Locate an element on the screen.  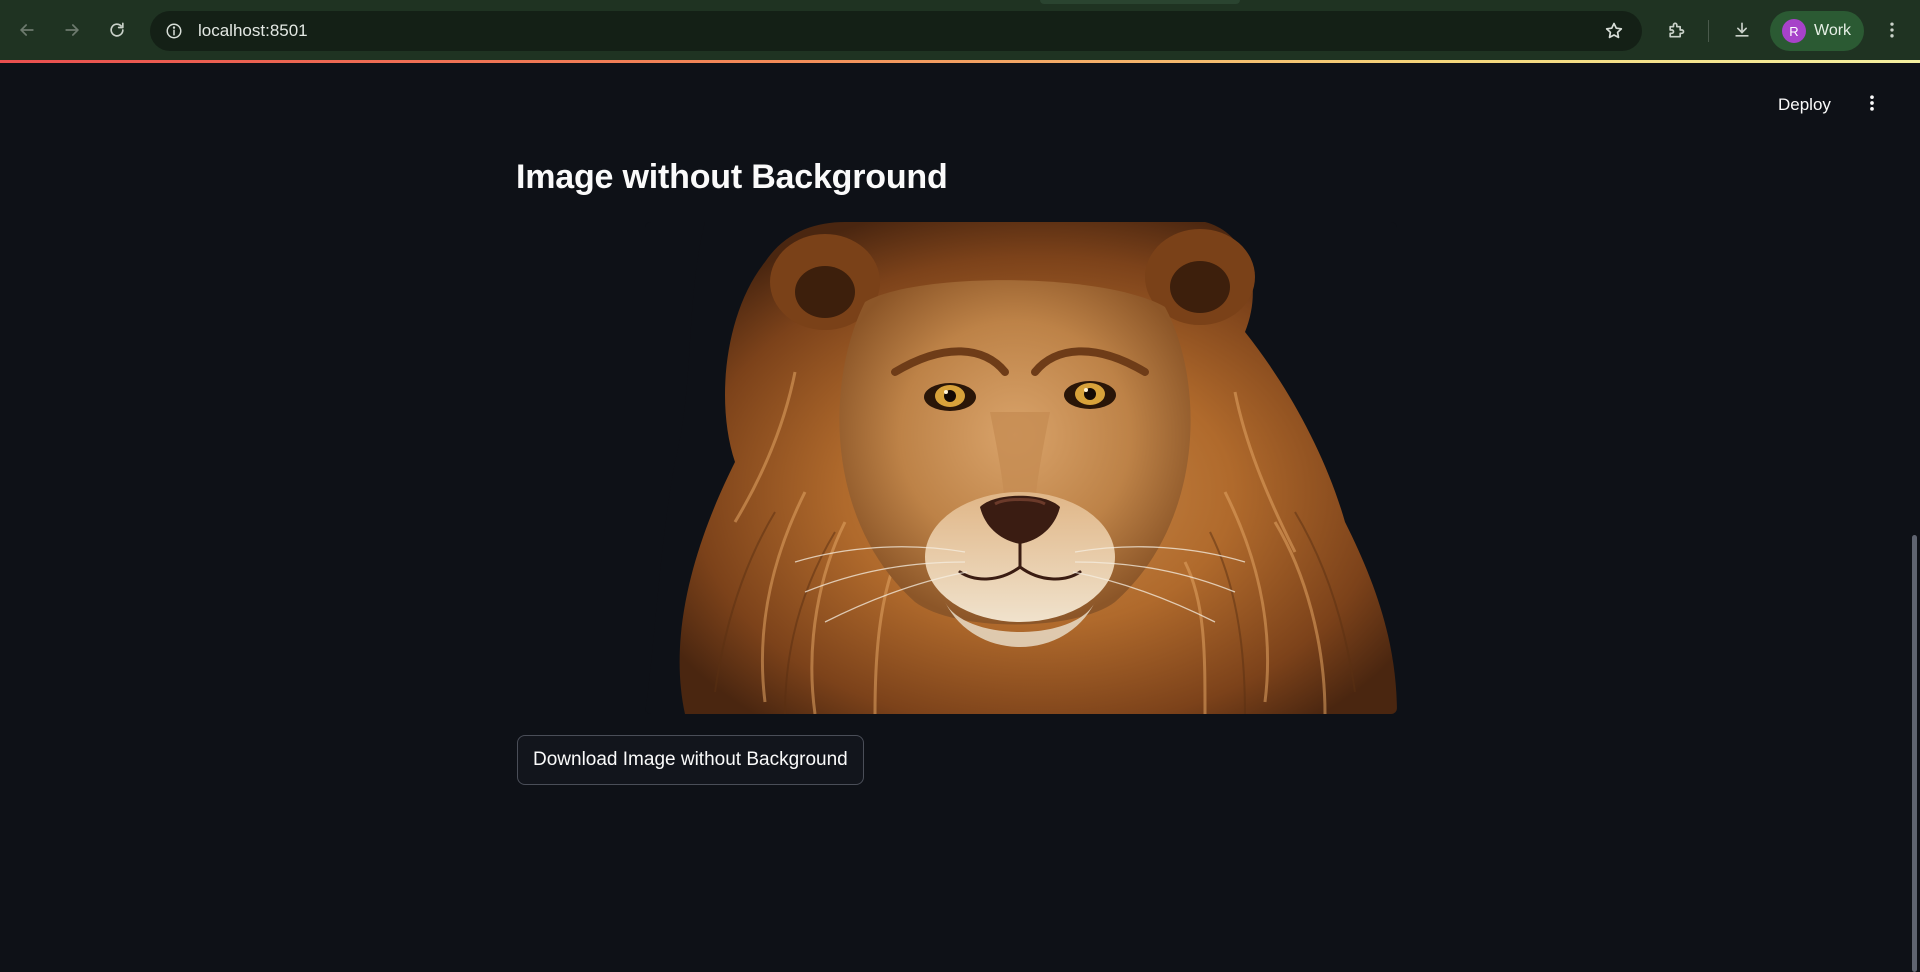
browser-menu-button is located at coordinates (1892, 30).